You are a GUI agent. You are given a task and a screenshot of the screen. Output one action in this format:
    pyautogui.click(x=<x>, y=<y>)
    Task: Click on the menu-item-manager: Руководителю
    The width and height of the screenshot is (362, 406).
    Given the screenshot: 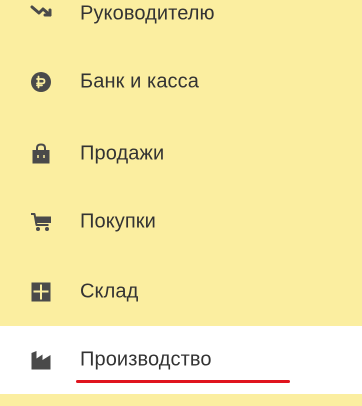 What is the action you would take?
    pyautogui.click(x=181, y=24)
    